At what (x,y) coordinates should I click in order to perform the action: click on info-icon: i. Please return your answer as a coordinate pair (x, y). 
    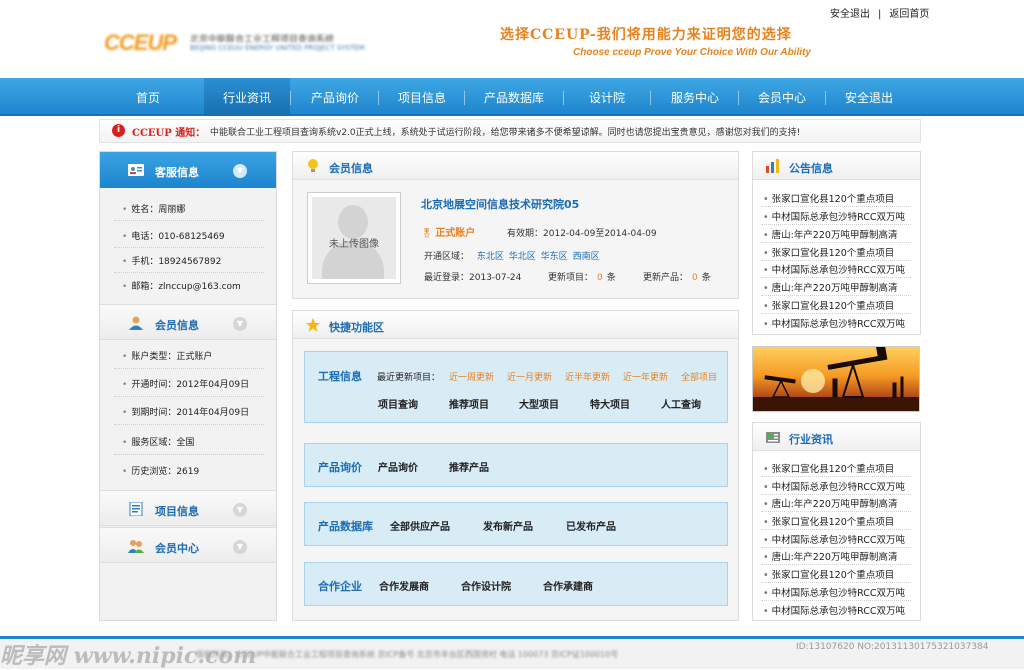
    Looking at the image, I should click on (118, 130).